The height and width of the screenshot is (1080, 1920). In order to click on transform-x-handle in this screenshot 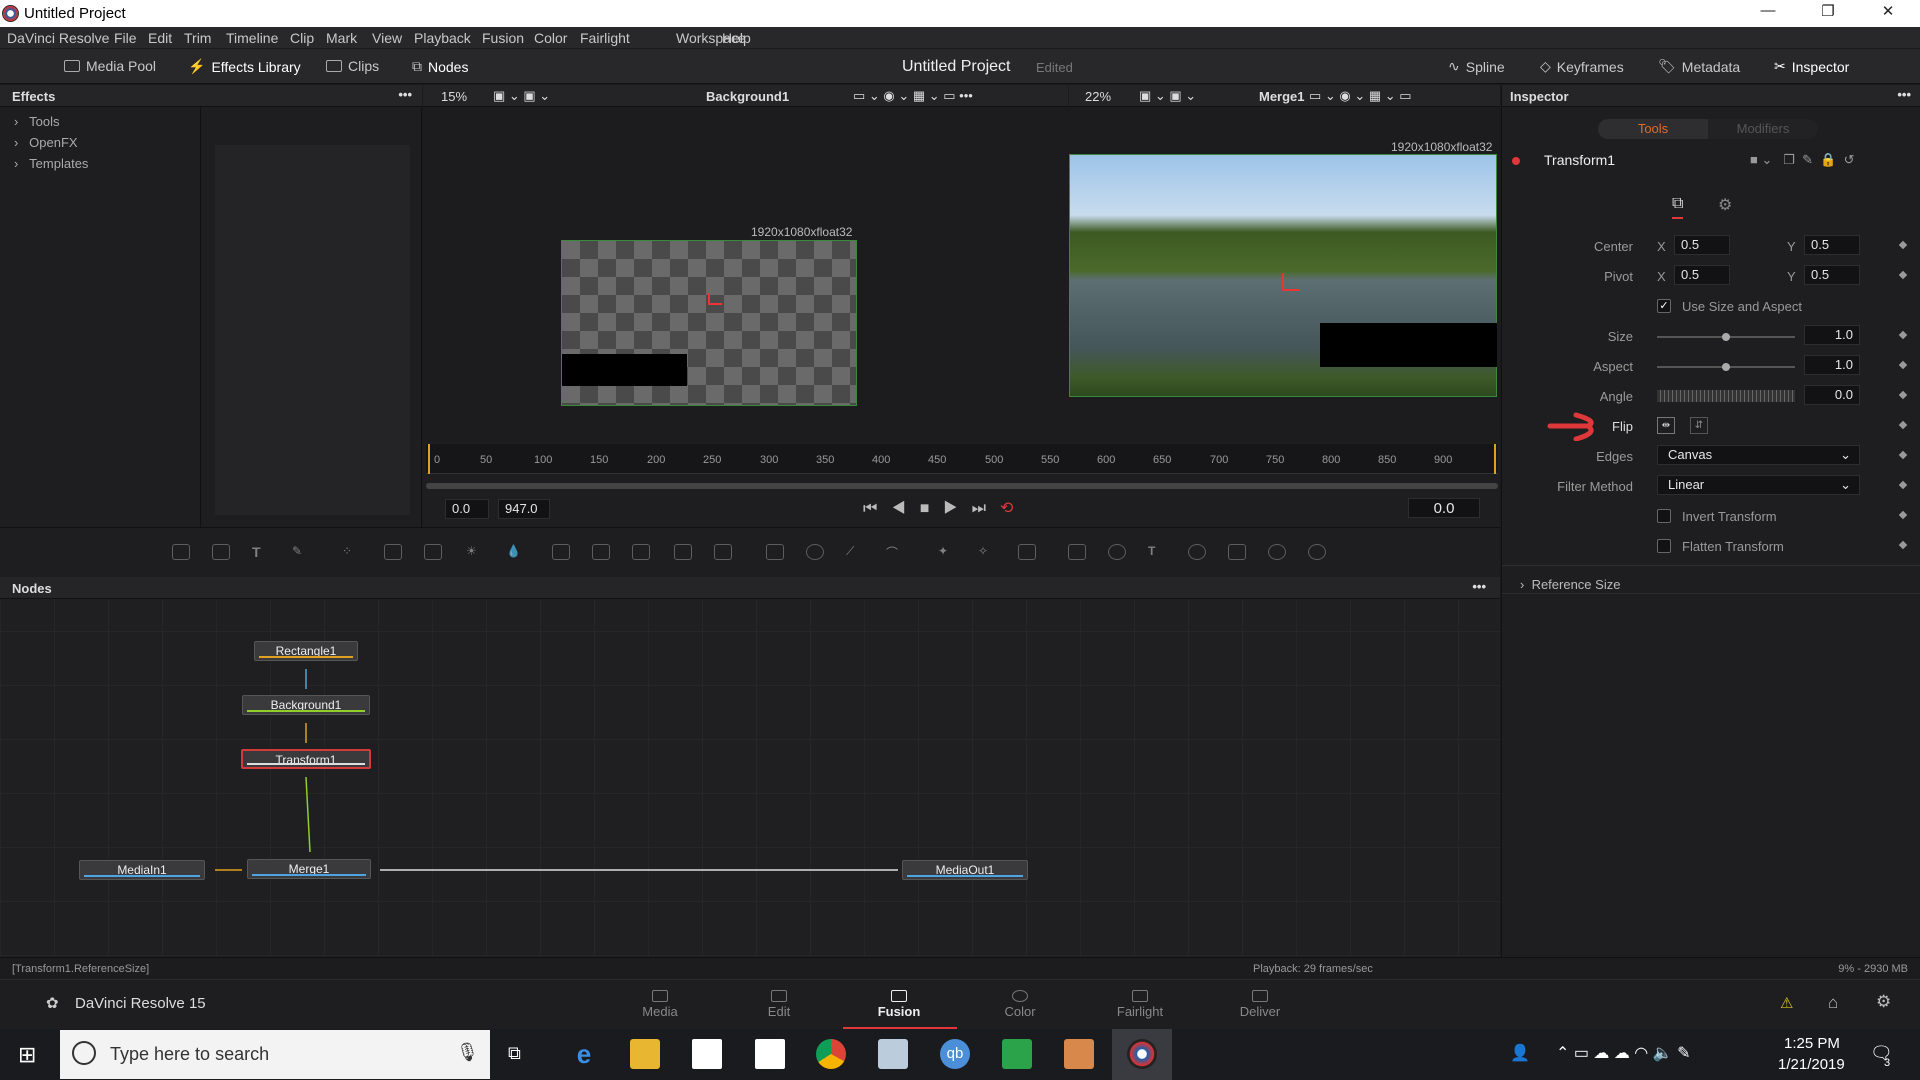, I will do `click(715, 304)`.